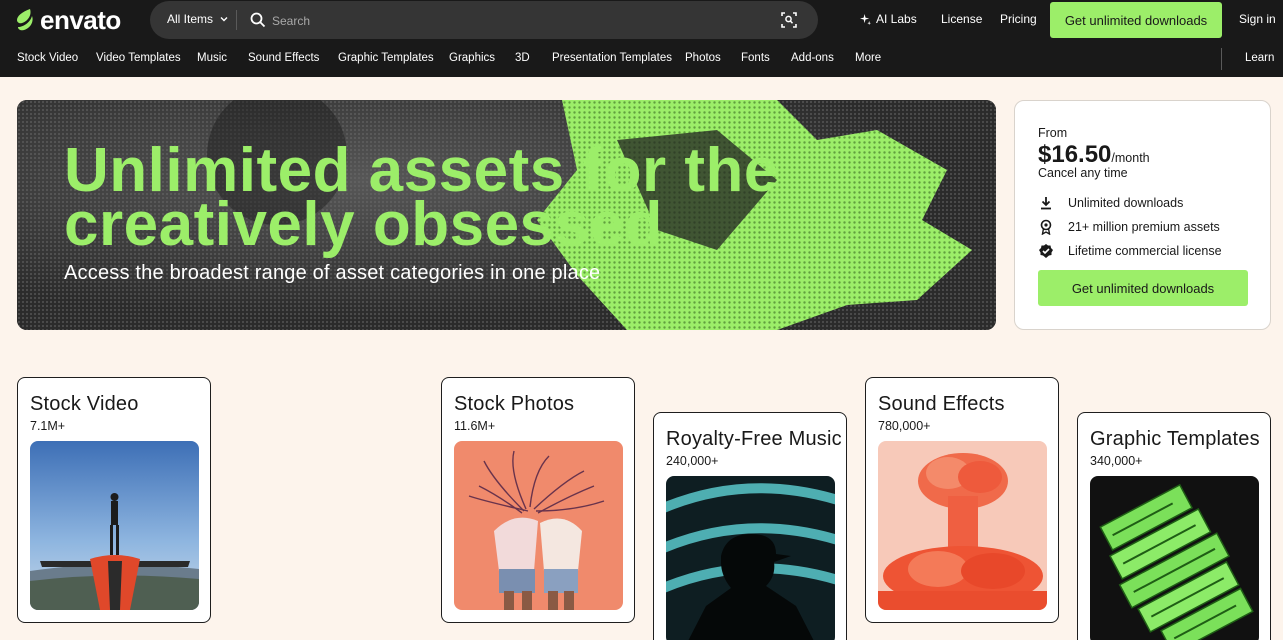  What do you see at coordinates (1257, 19) in the screenshot?
I see `sign-in-link: Sign in` at bounding box center [1257, 19].